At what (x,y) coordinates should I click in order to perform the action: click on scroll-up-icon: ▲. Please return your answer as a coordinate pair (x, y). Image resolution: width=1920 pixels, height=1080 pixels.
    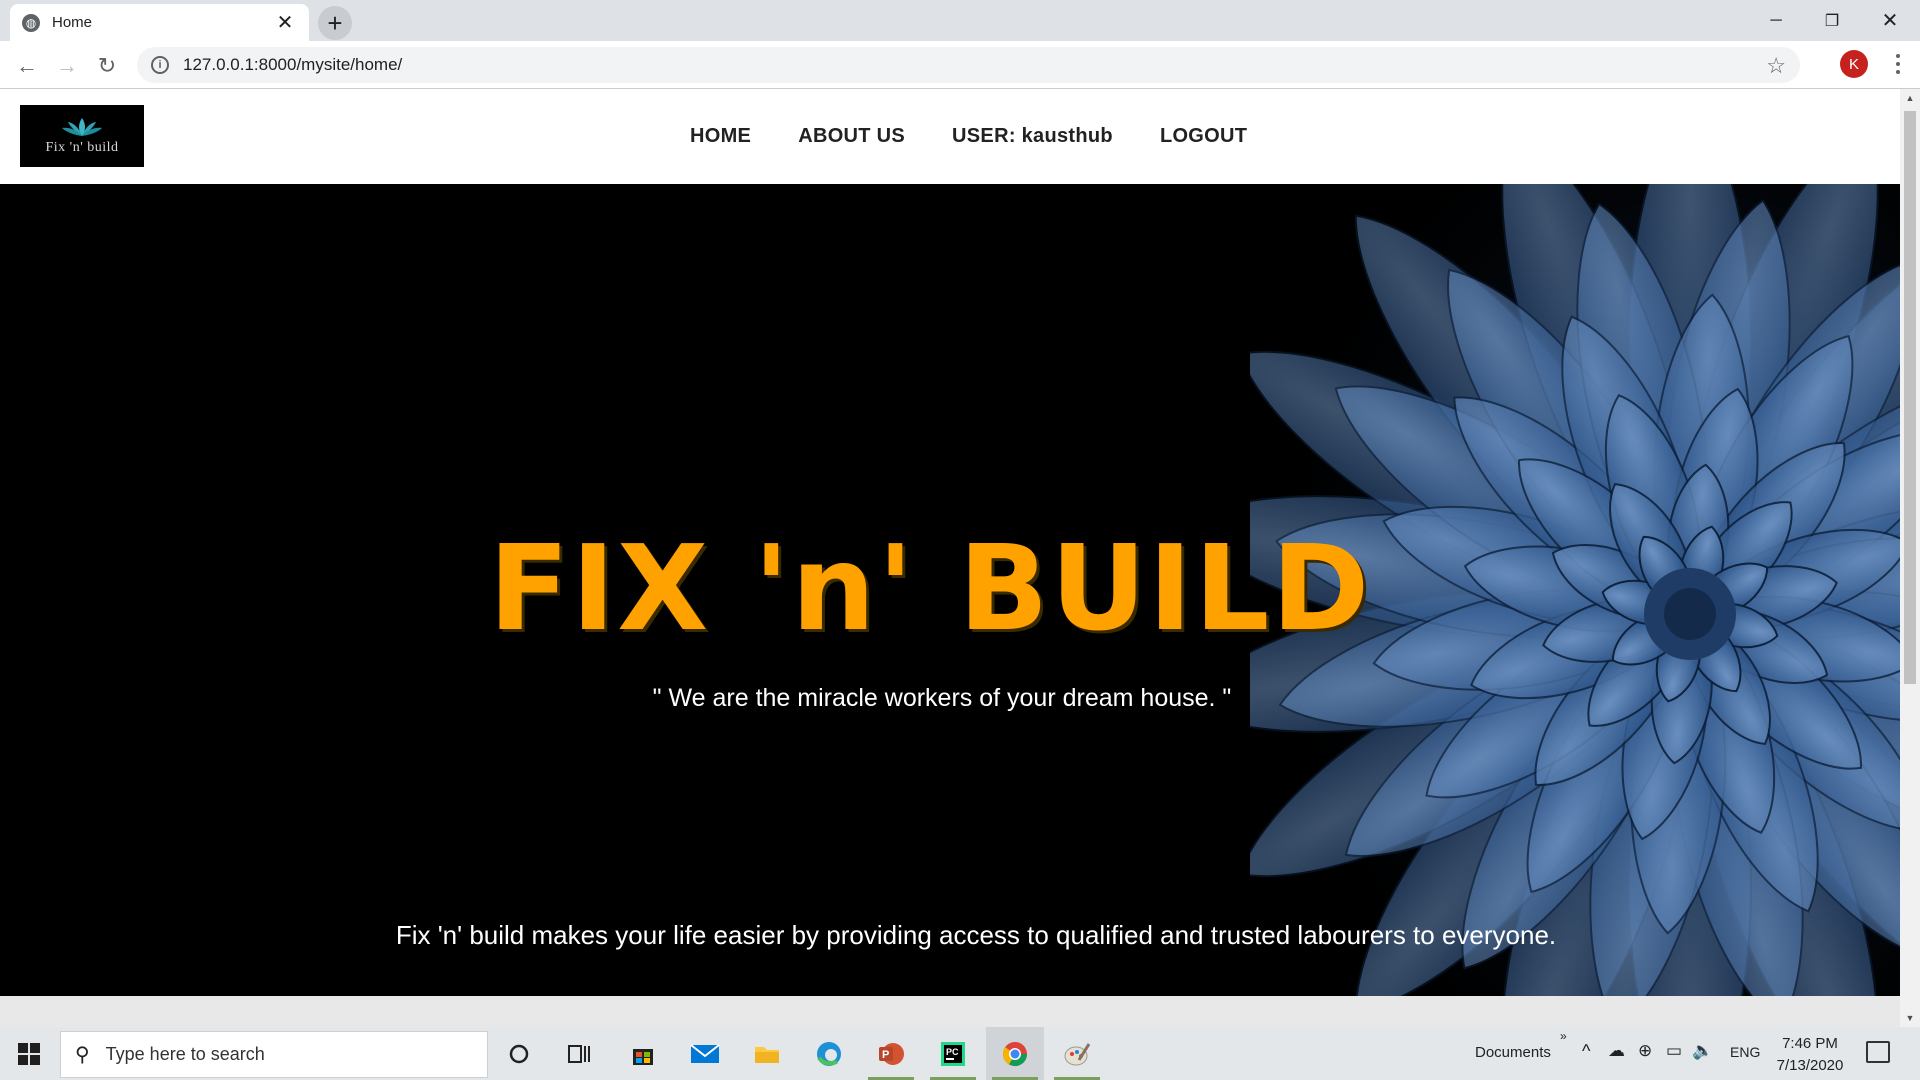
    Looking at the image, I should click on (1910, 98).